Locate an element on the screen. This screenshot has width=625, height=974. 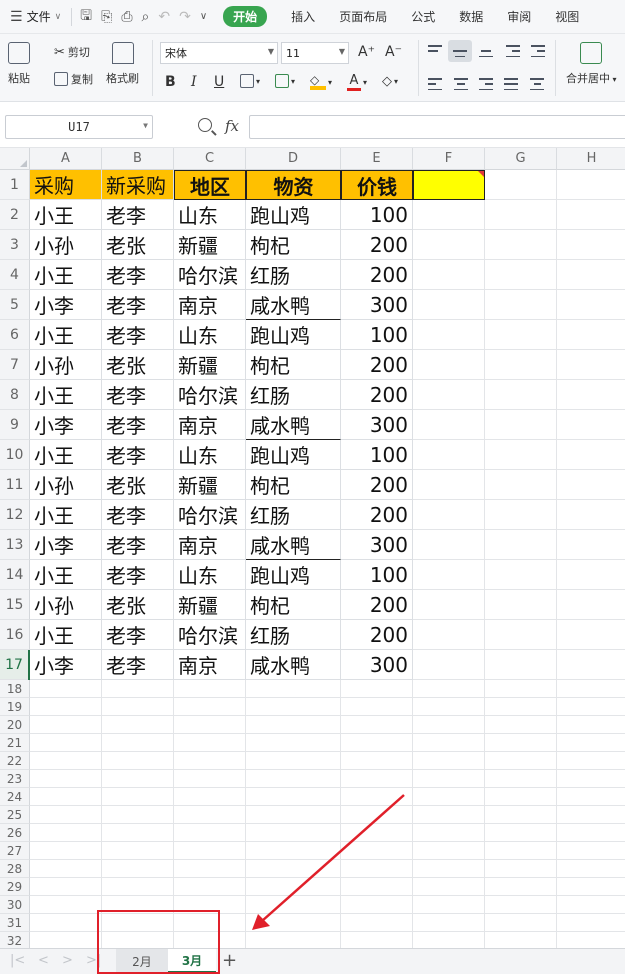
row-header: 24 is located at coordinates (15, 797).